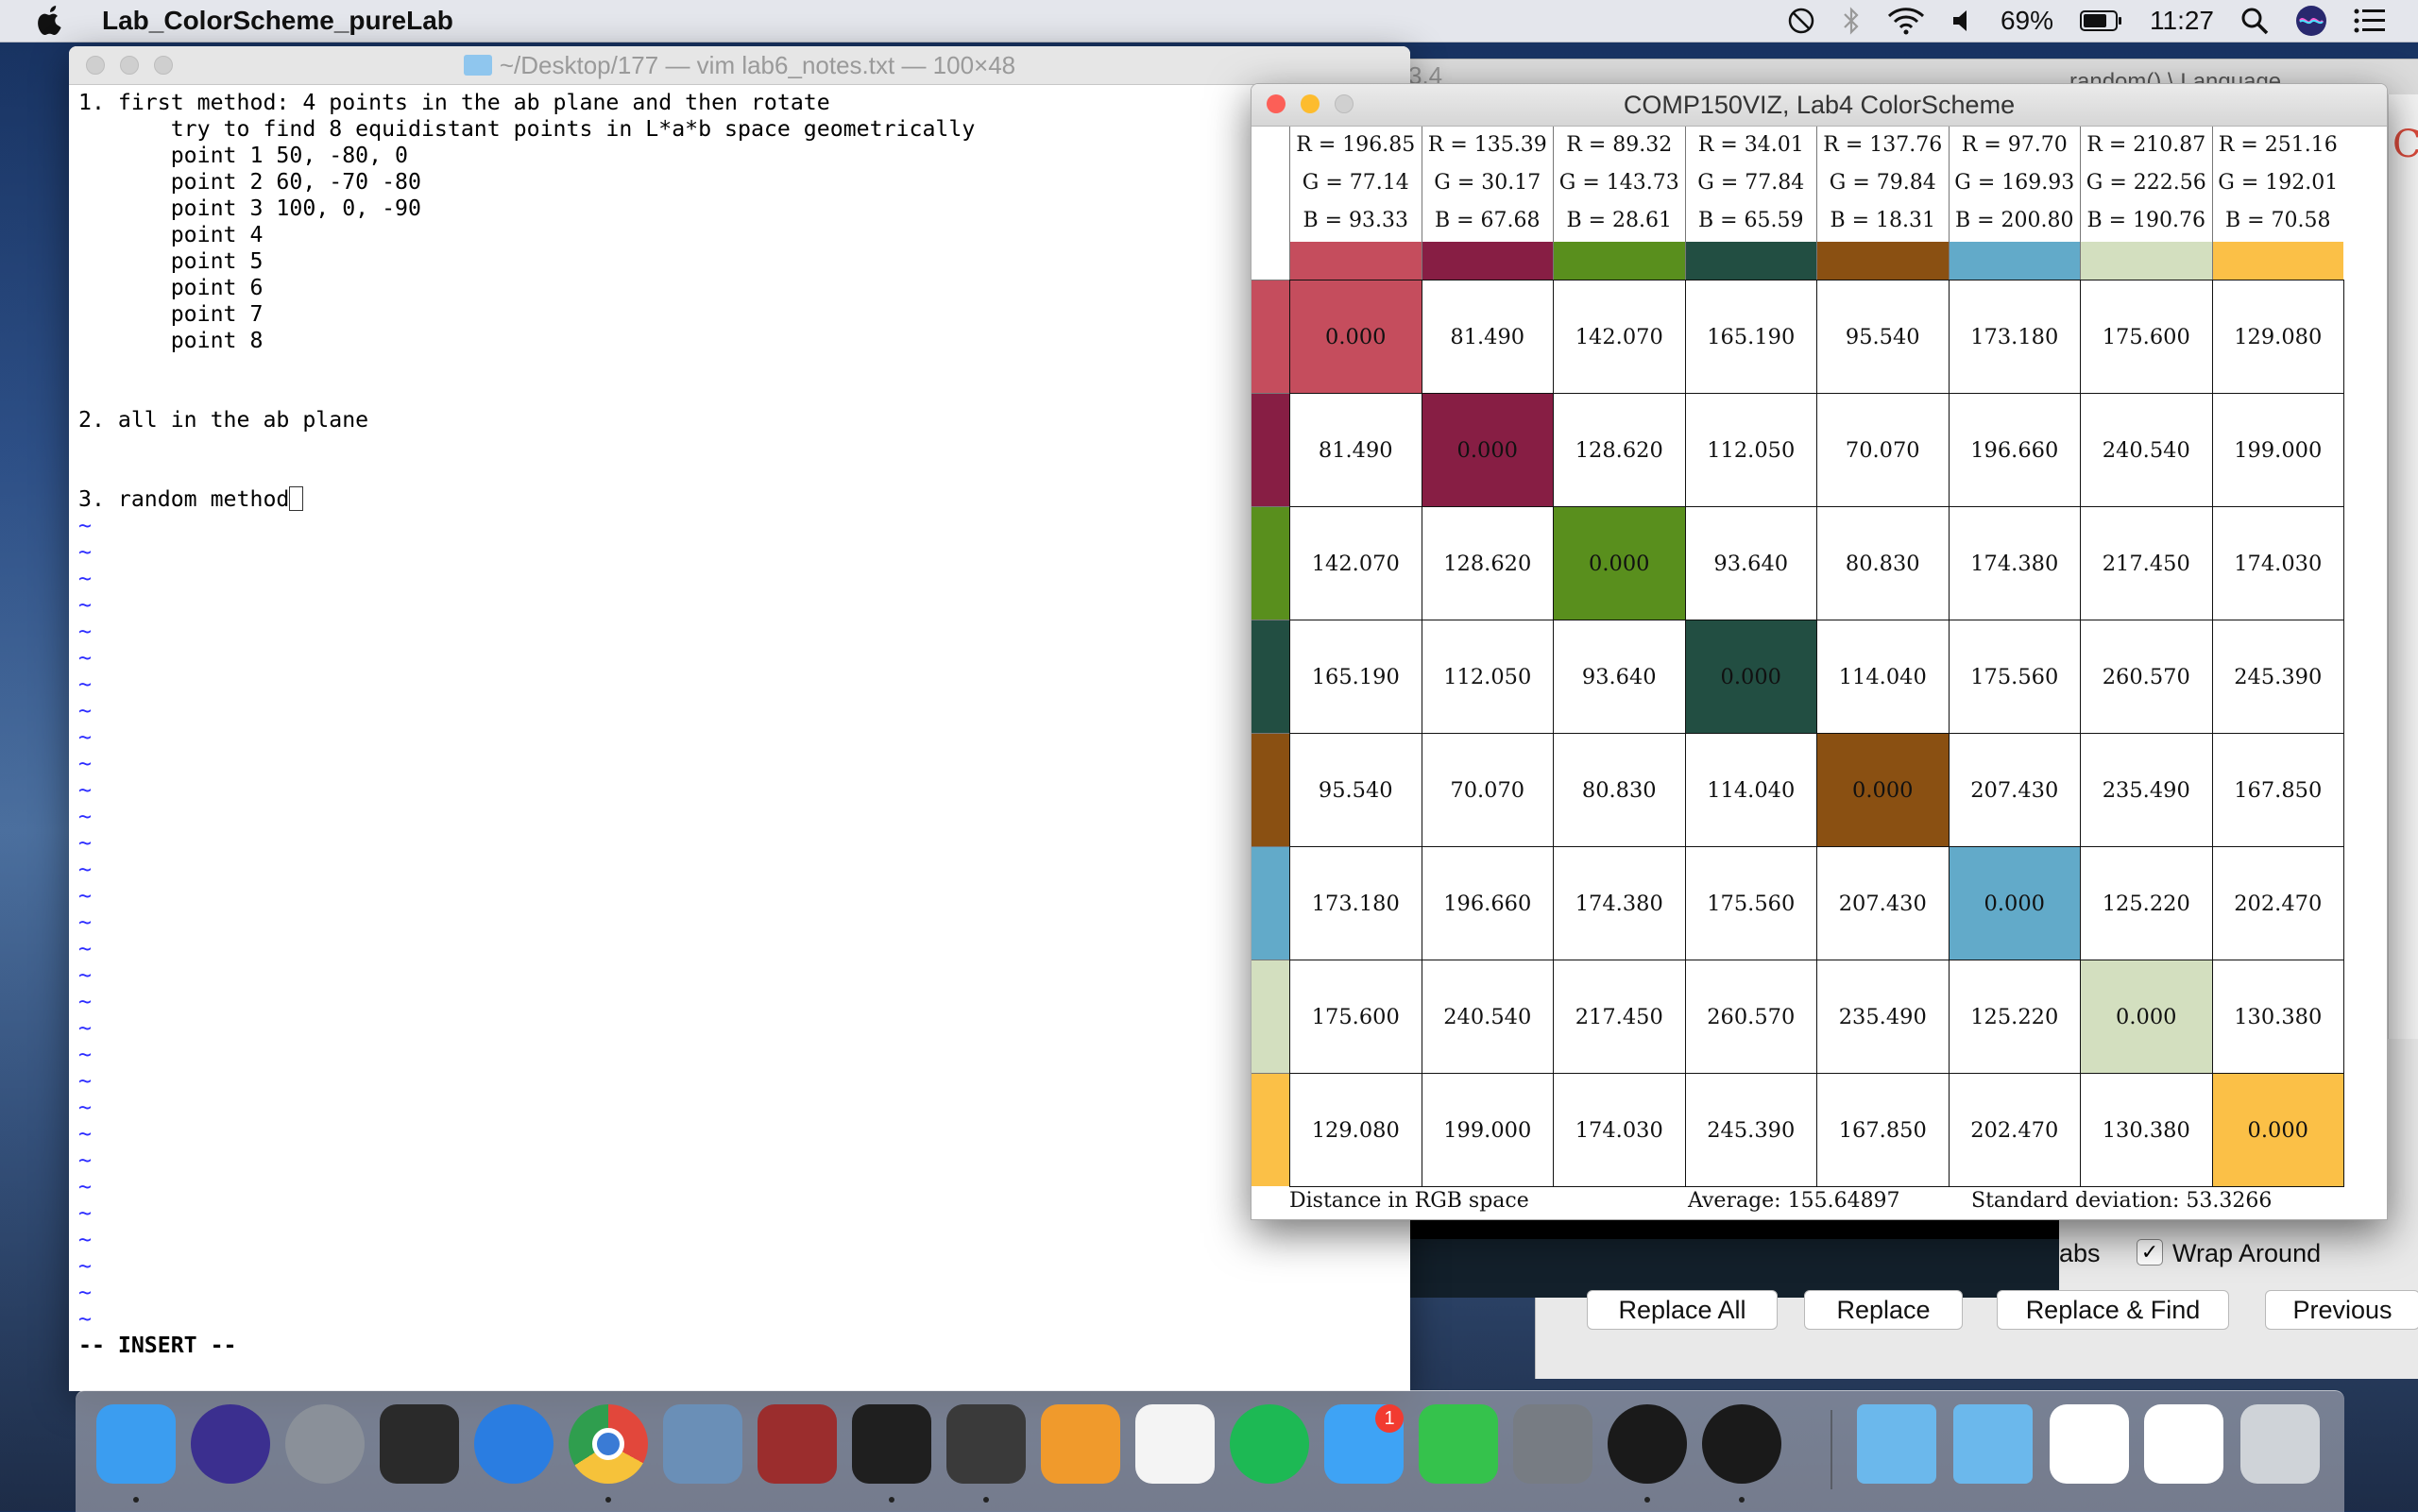  Describe the element at coordinates (1364, 1444) in the screenshot. I see `messages-icon: 1` at that location.